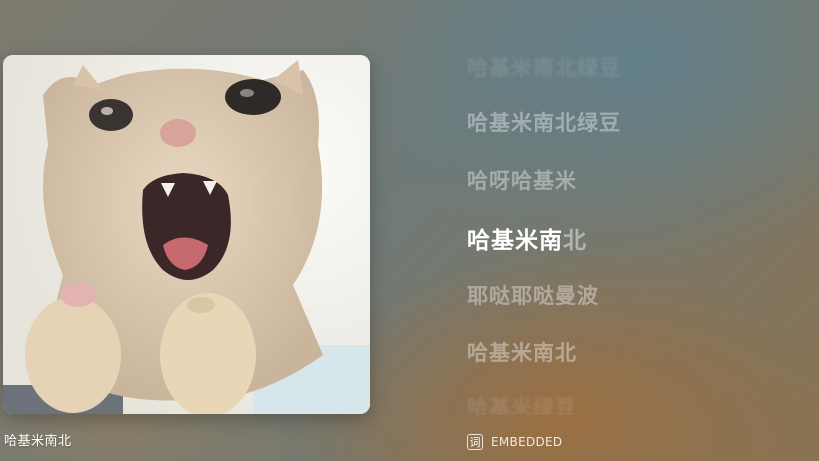 The height and width of the screenshot is (461, 819). I want to click on lyric-line: 耶哒耶哒曼波, so click(533, 295).